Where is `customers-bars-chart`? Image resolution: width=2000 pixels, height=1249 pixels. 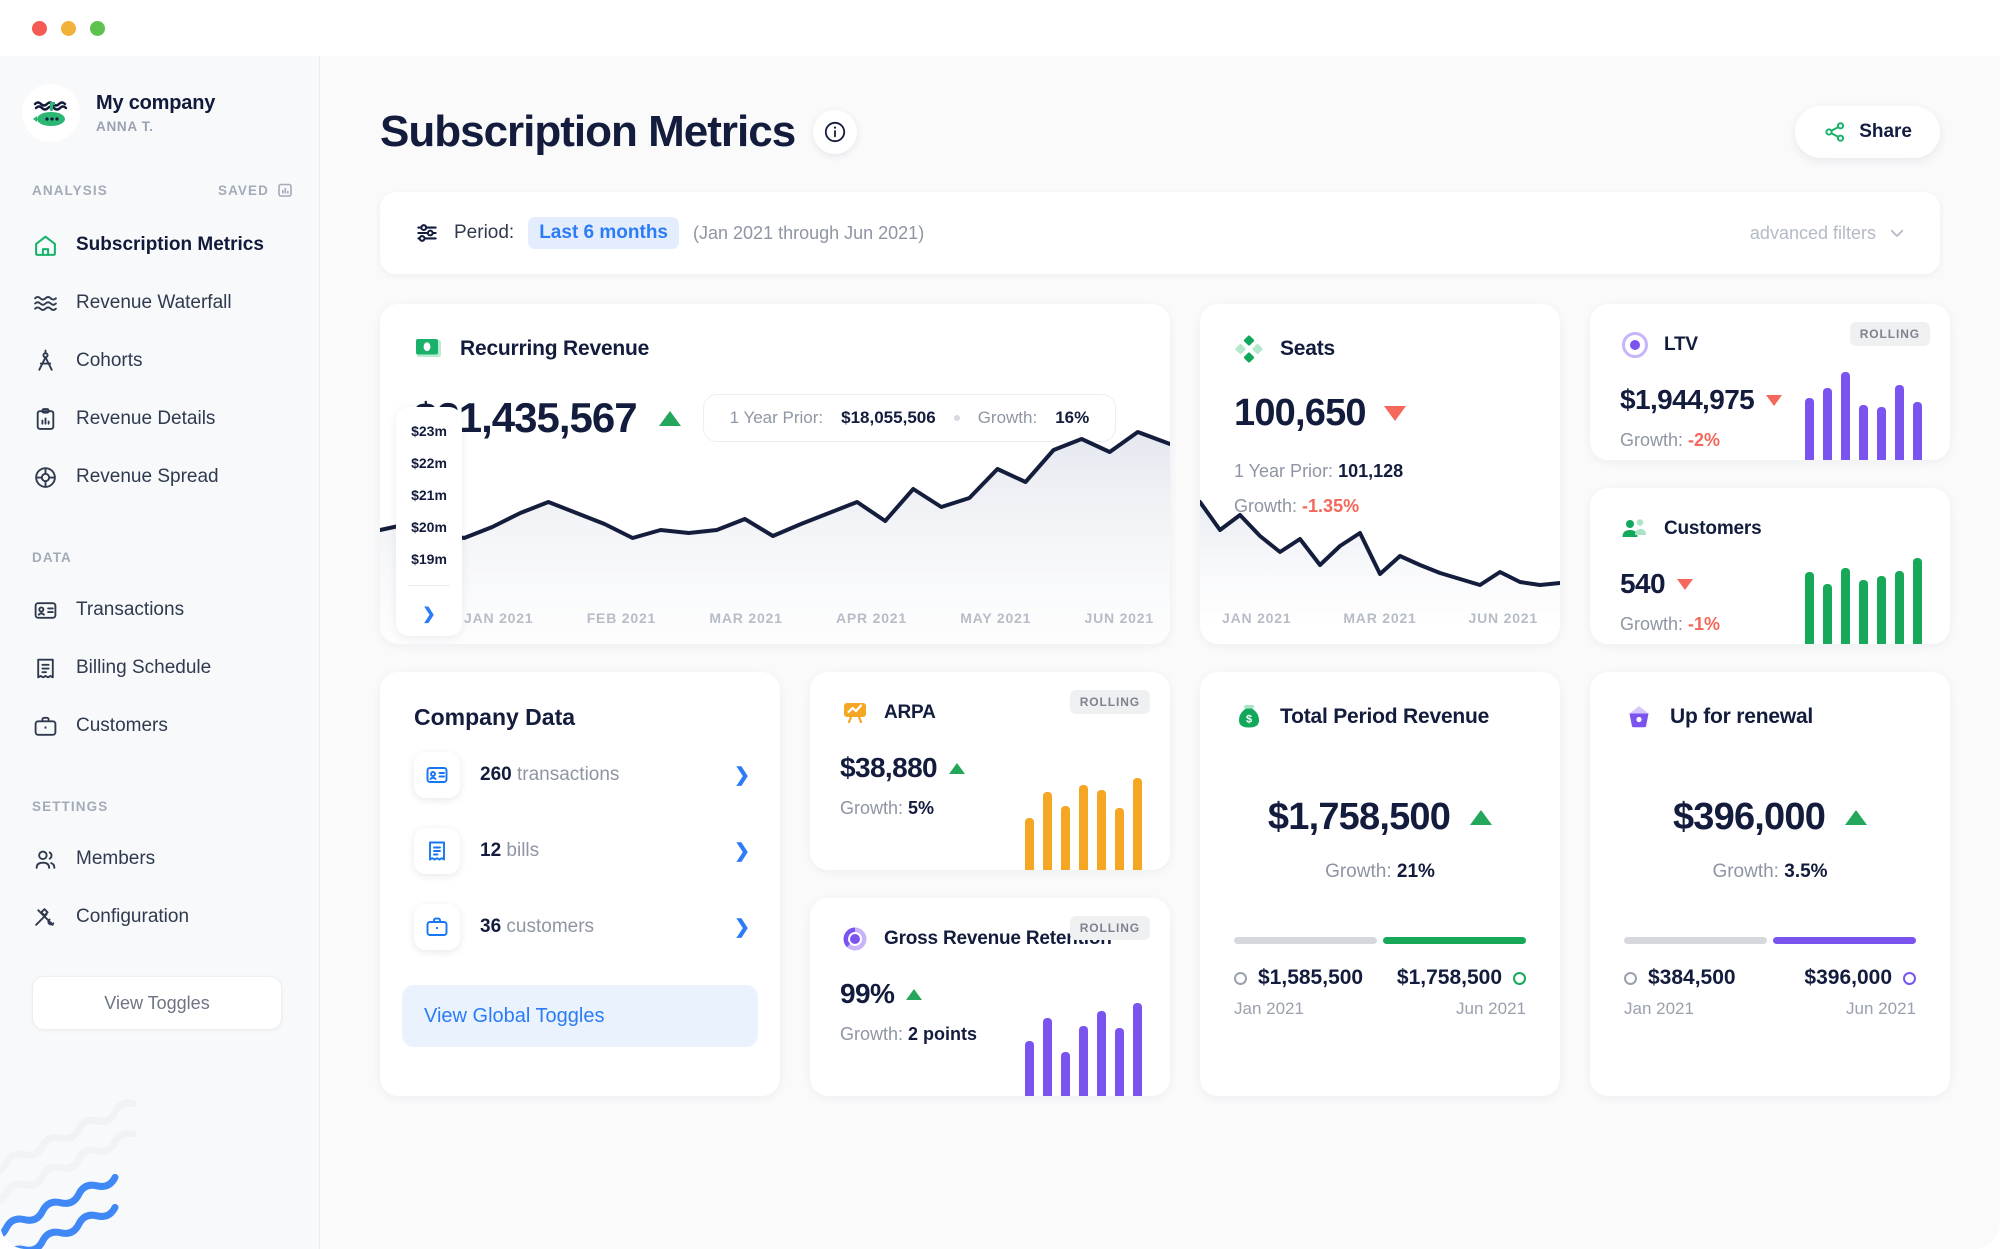
customers-bars-chart is located at coordinates (1863, 594).